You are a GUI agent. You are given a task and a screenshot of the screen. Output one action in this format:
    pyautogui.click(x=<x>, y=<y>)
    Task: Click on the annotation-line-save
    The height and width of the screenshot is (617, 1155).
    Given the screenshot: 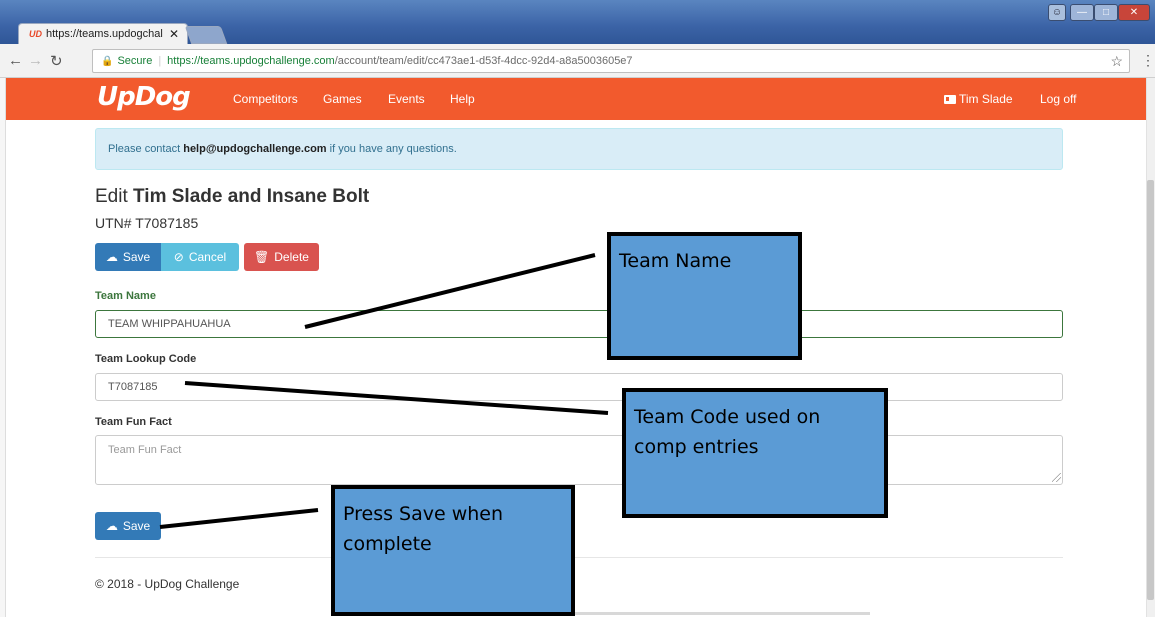 What is the action you would take?
    pyautogui.click(x=239, y=518)
    